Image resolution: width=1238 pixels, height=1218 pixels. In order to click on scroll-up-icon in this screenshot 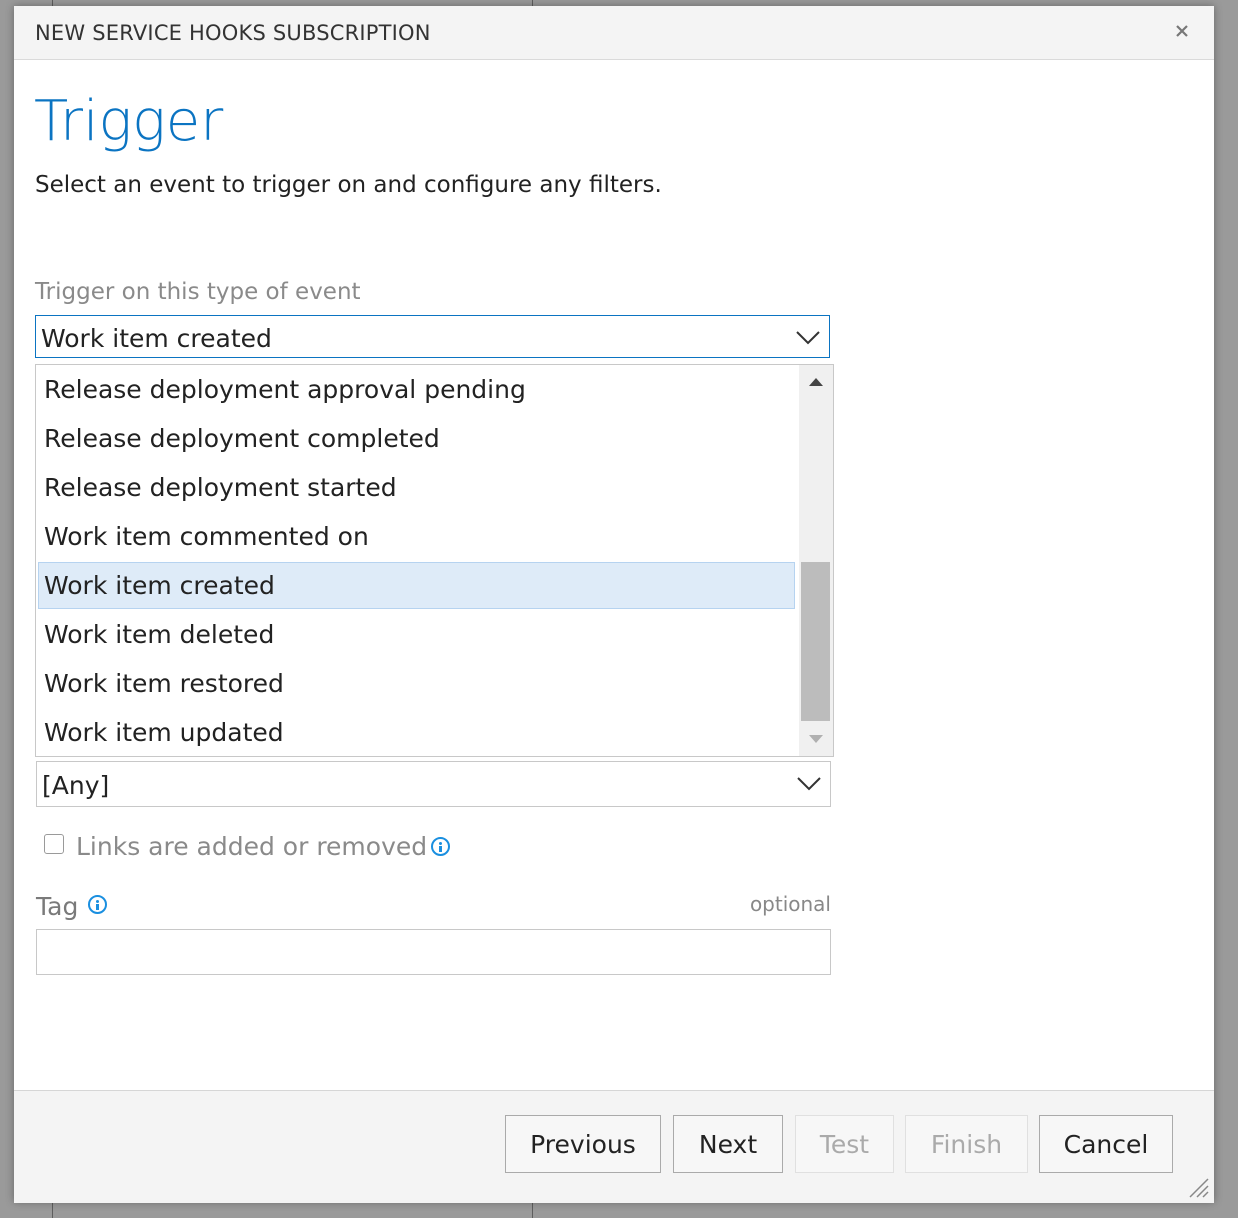, I will do `click(816, 382)`.